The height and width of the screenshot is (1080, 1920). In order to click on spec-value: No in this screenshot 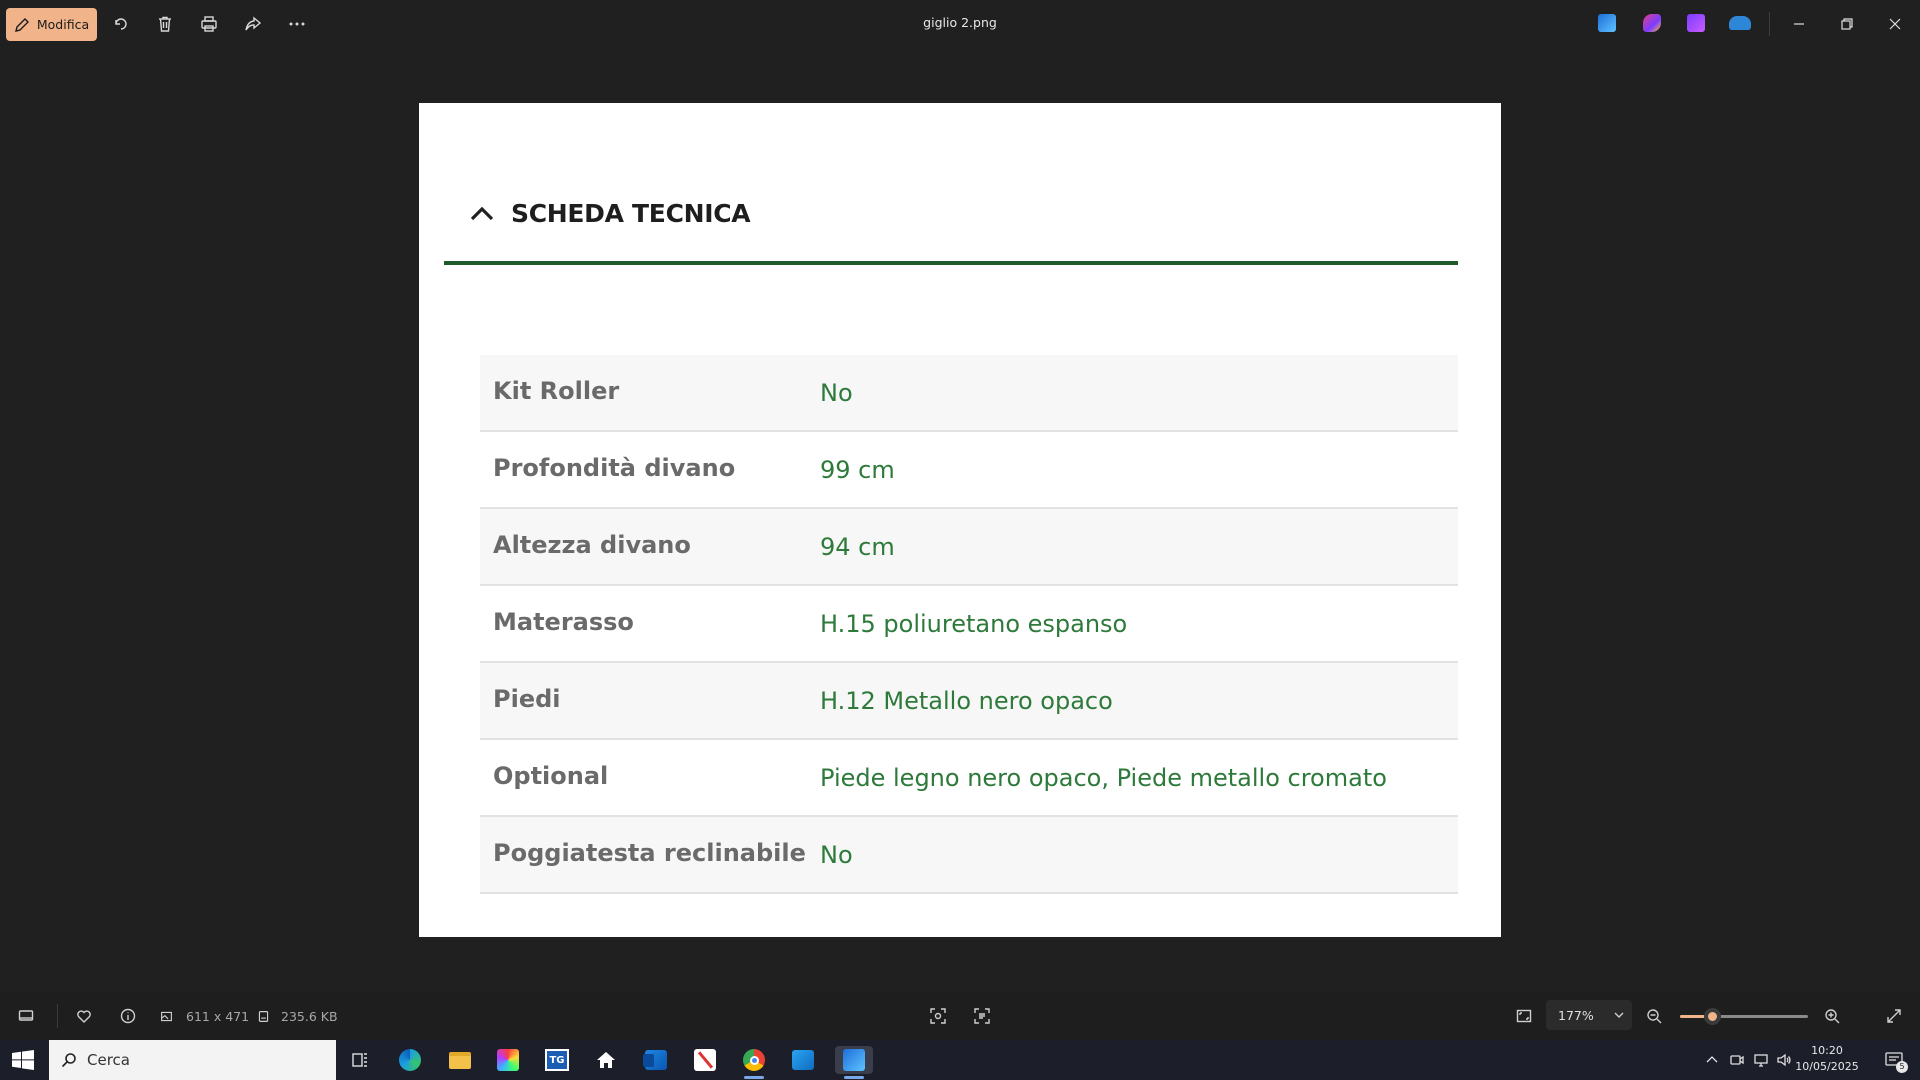, I will do `click(836, 392)`.